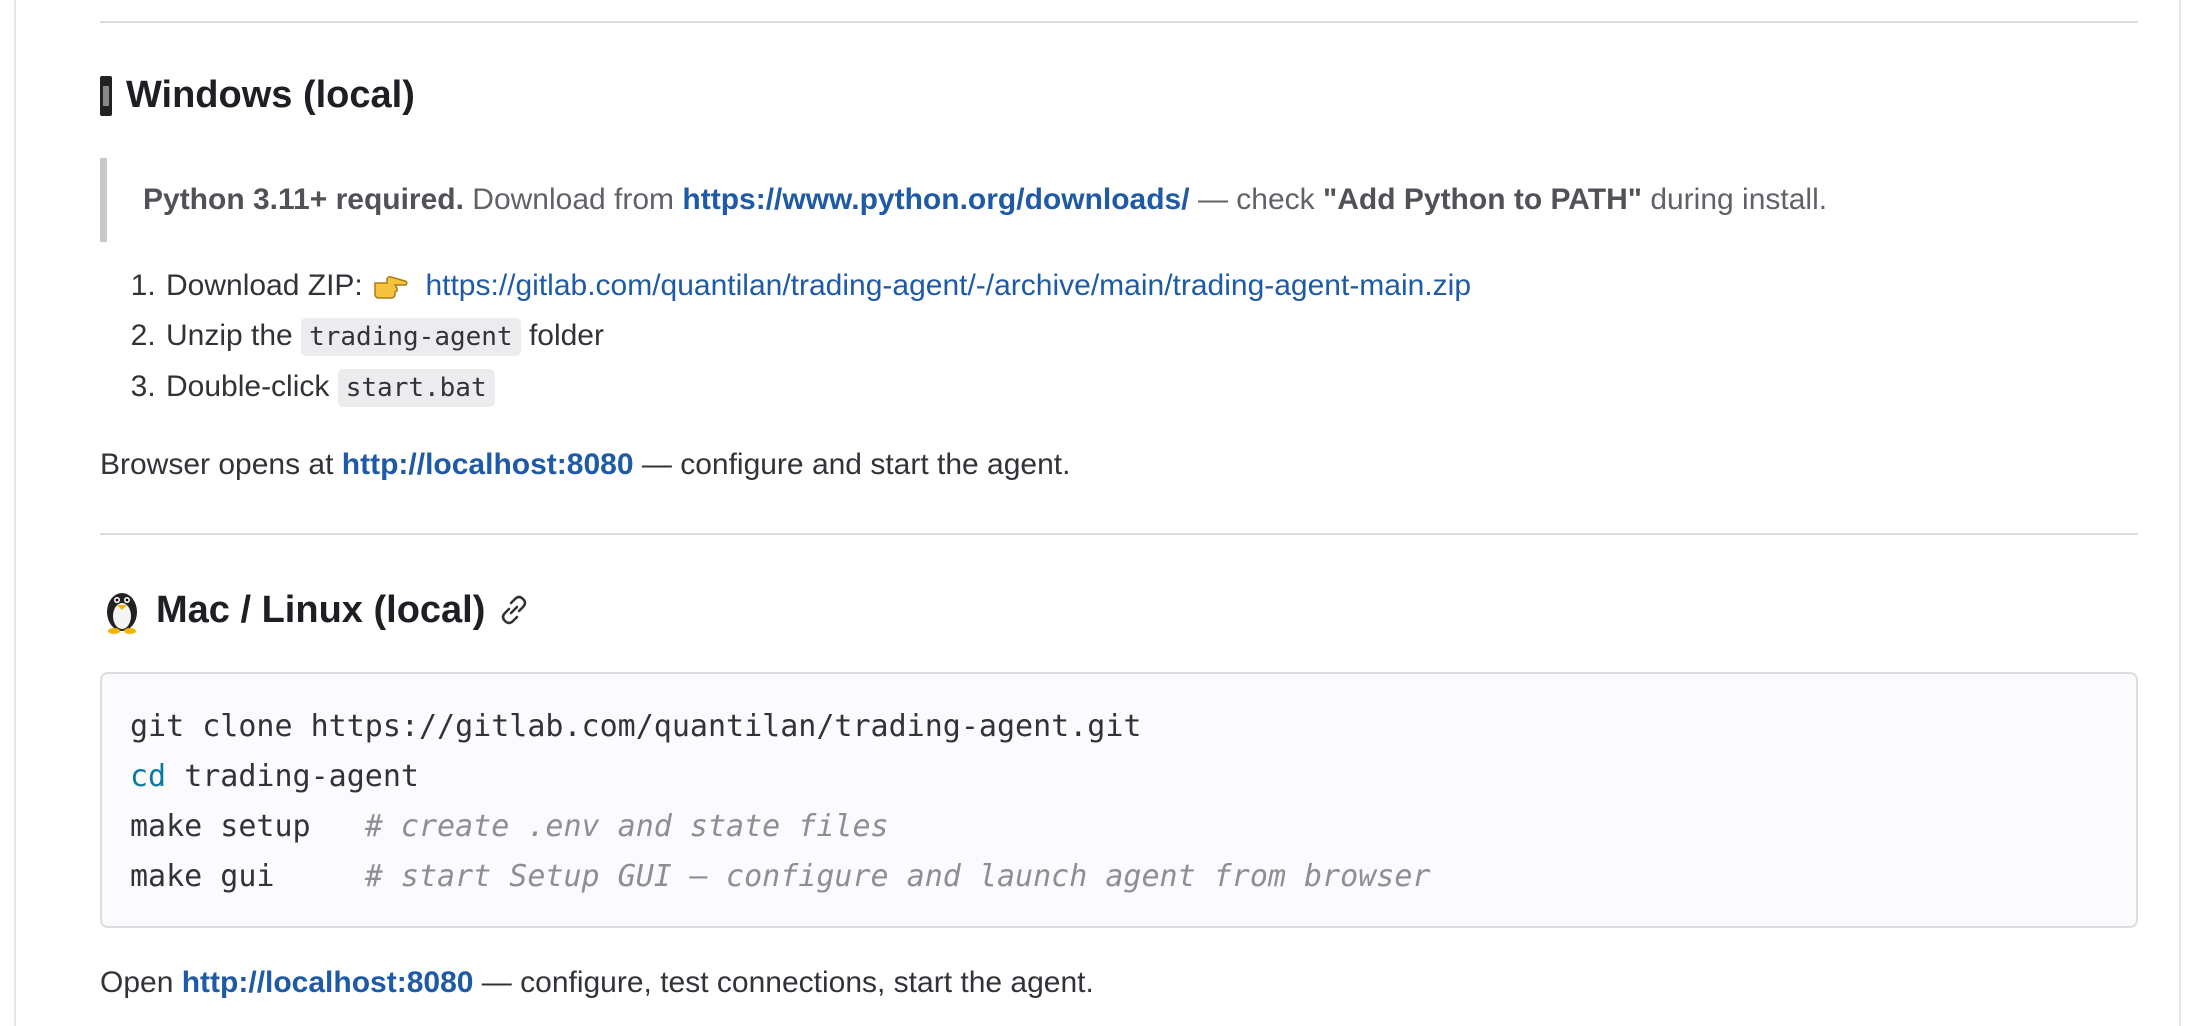 The height and width of the screenshot is (1026, 2212). What do you see at coordinates (217, 464) in the screenshot?
I see `after-text: Browser opens at` at bounding box center [217, 464].